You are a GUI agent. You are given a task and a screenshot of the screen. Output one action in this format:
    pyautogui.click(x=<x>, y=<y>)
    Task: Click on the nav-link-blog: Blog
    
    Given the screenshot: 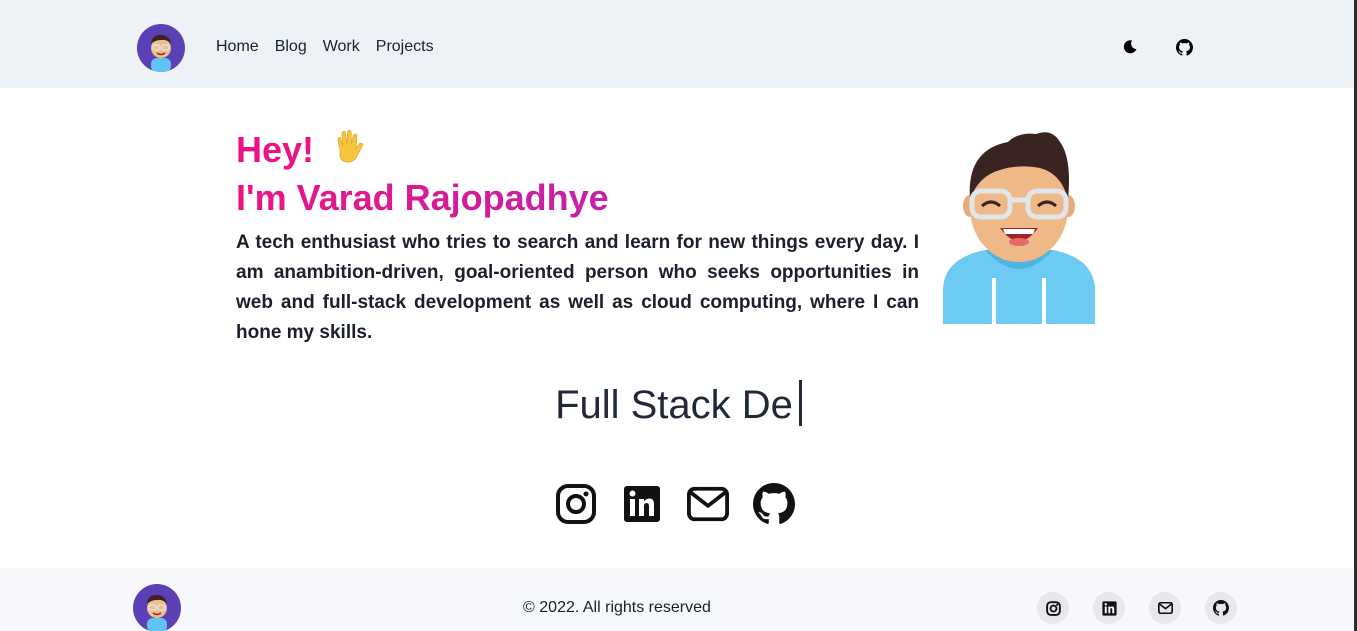 What is the action you would take?
    pyautogui.click(x=291, y=47)
    